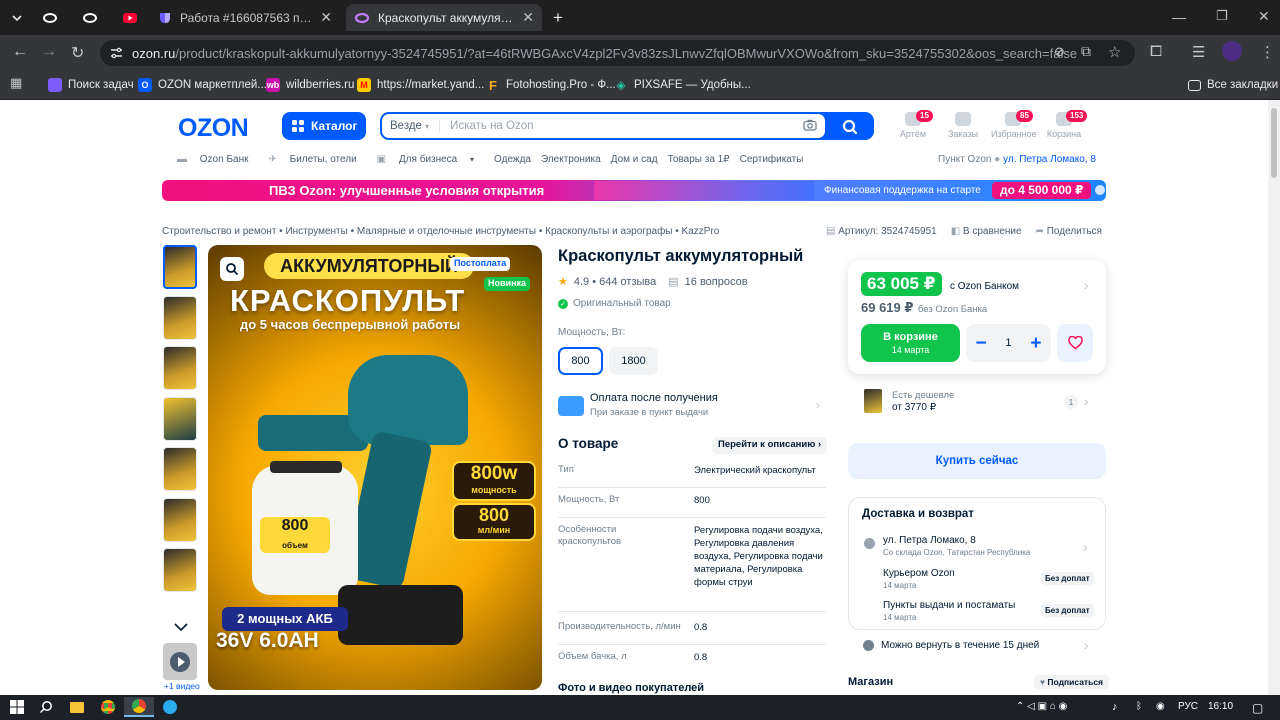 This screenshot has height=720, width=1280. Describe the element at coordinates (213, 128) in the screenshot. I see `ozon-logo: OZON` at that location.